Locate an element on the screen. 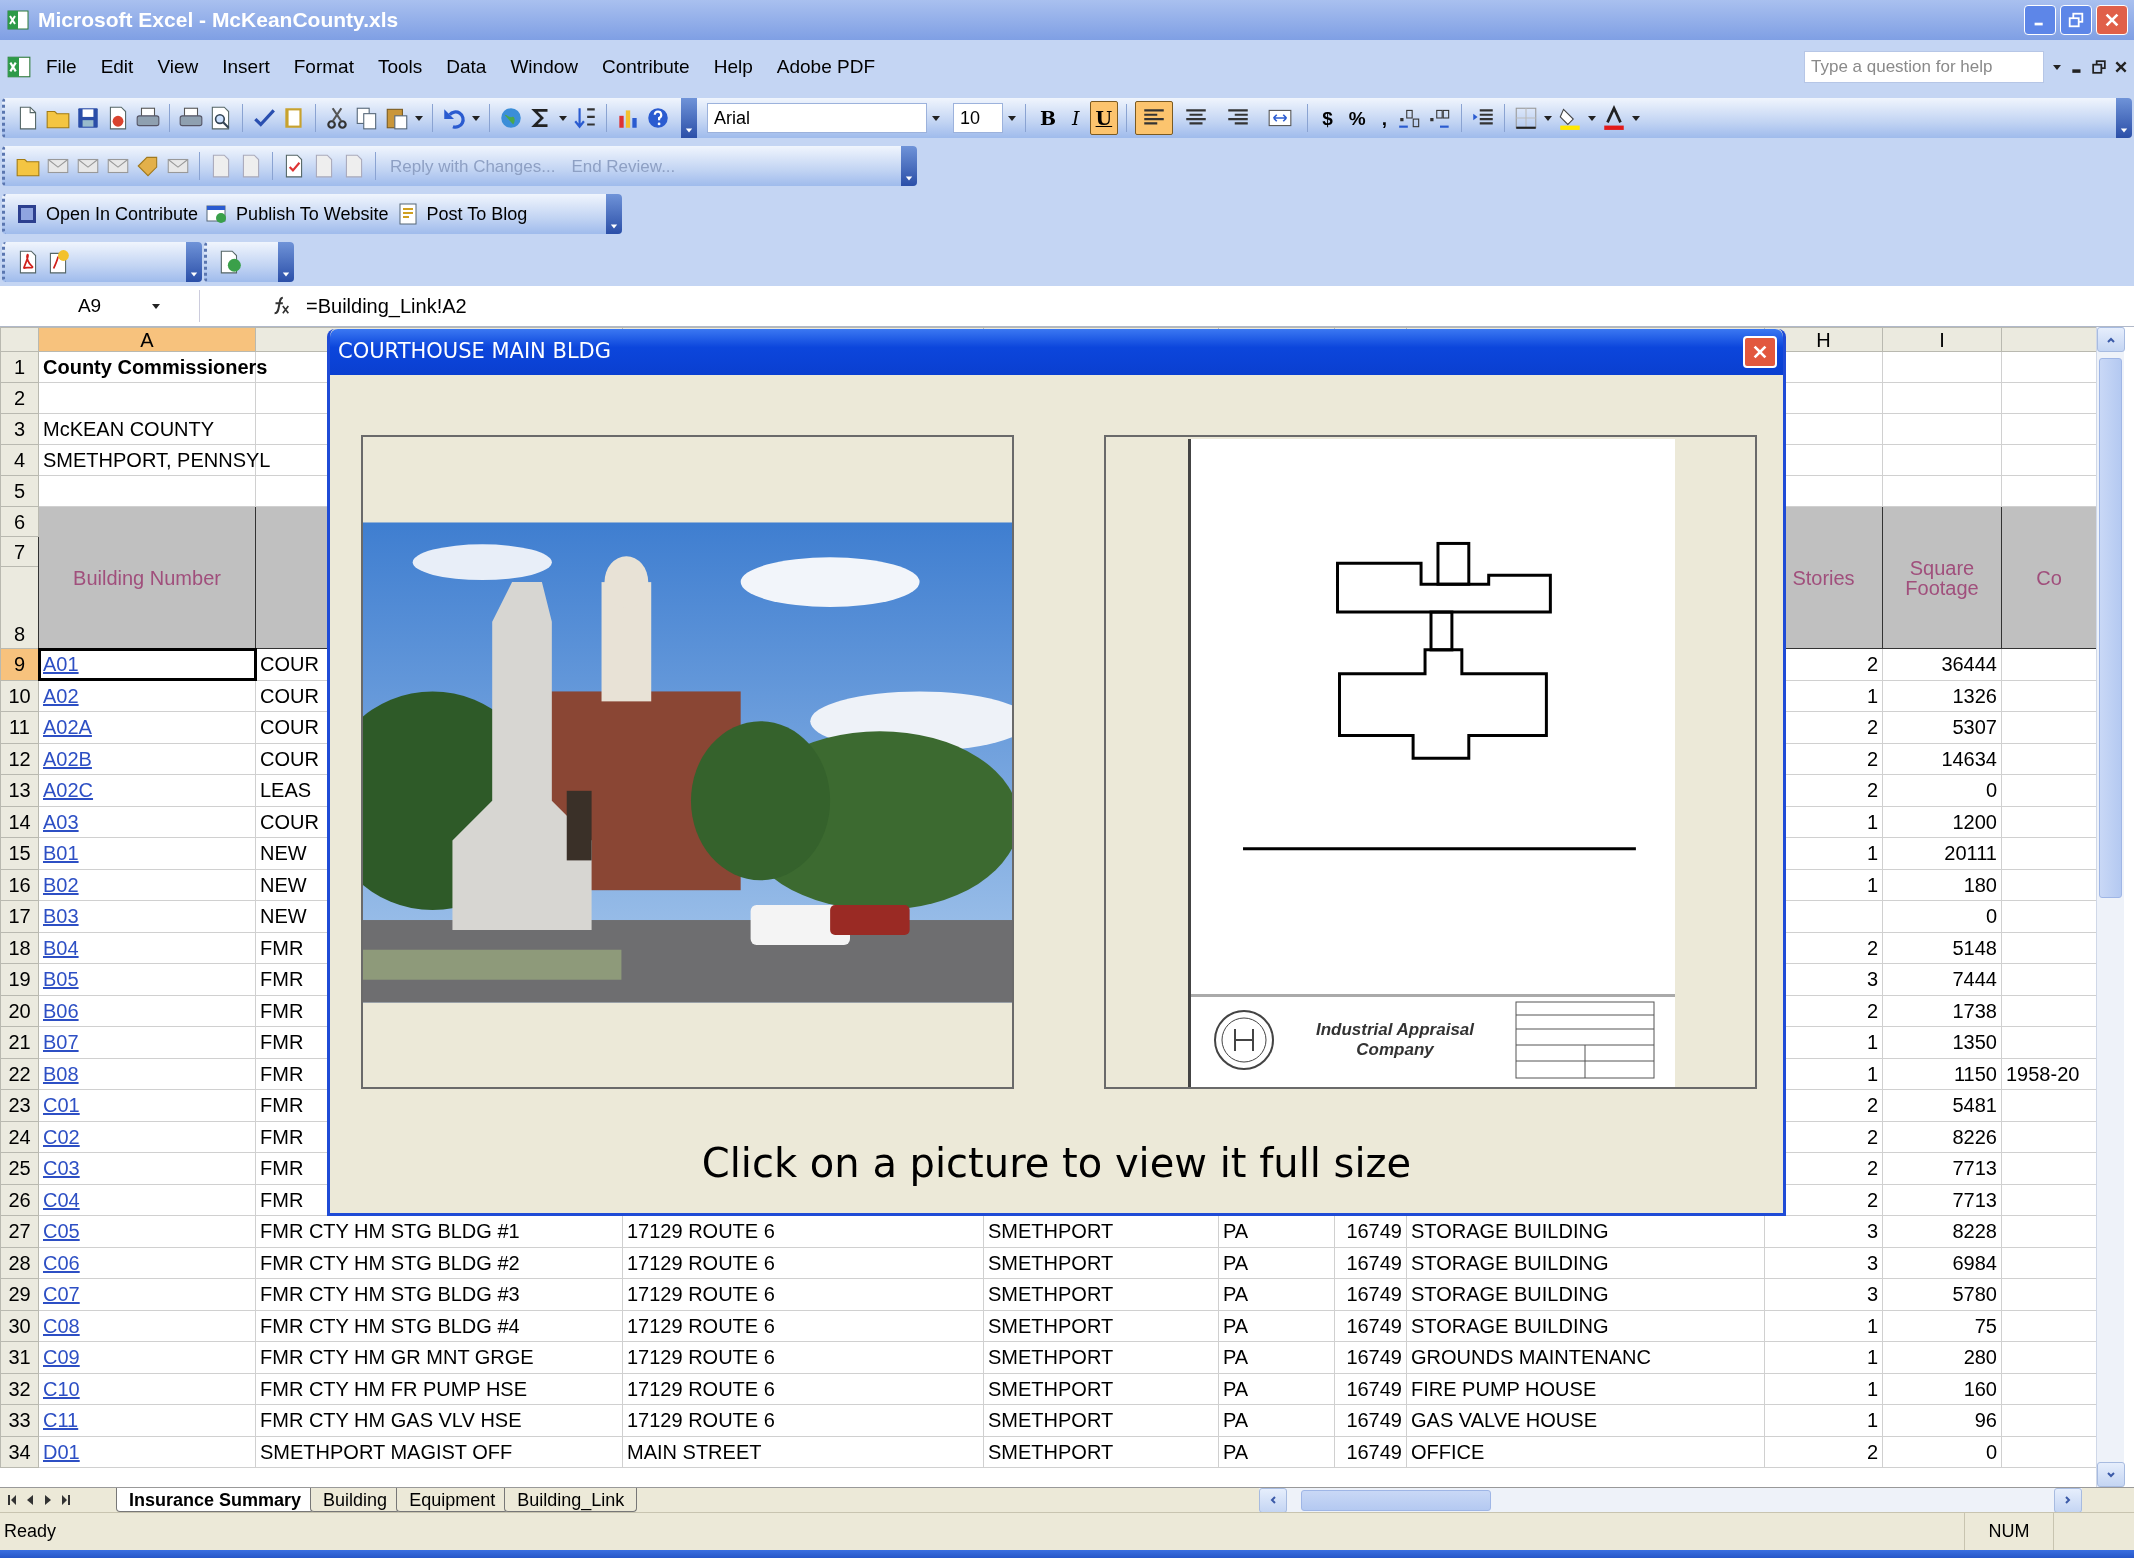 This screenshot has width=2134, height=1558. building-link: B03 is located at coordinates (61, 916).